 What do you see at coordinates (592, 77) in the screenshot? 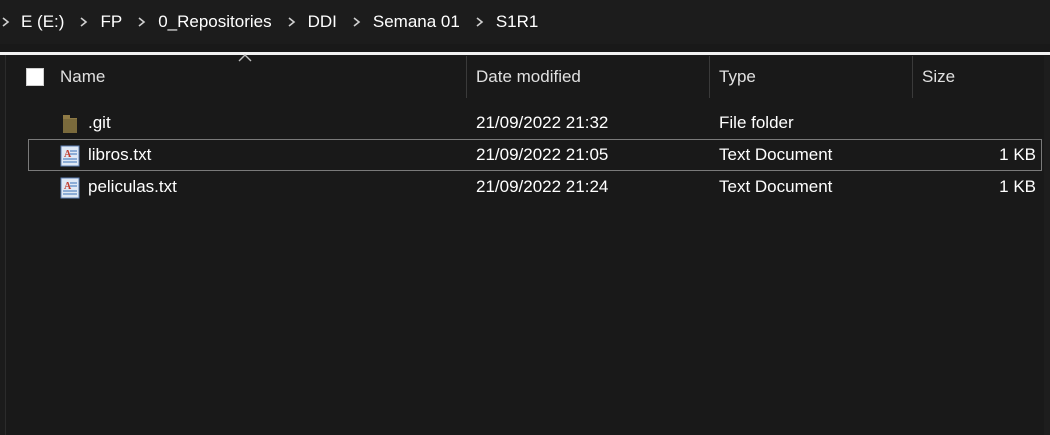
I see `column-header-date: Date modified` at bounding box center [592, 77].